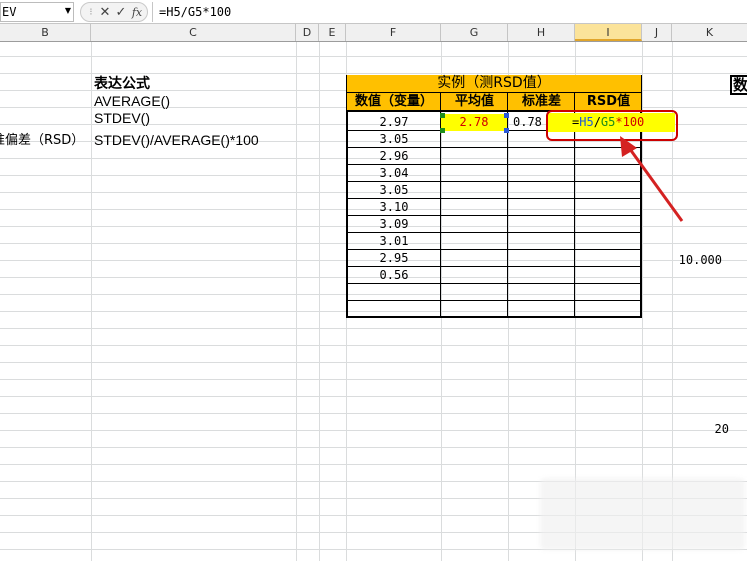 This screenshot has height=561, width=747. Describe the element at coordinates (394, 241) in the screenshot. I see `value-cell: 3.01` at that location.